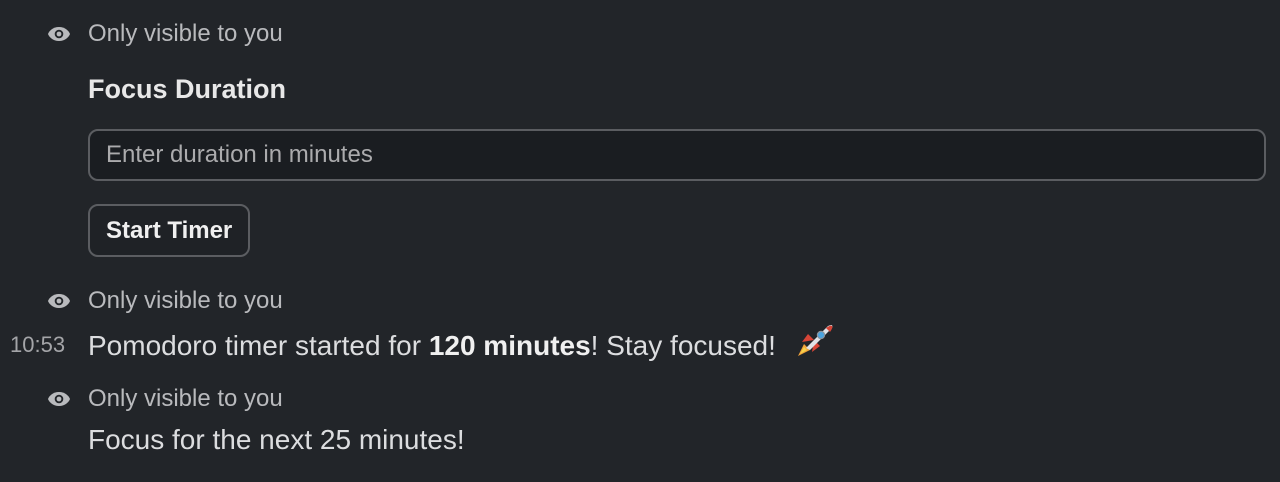 This screenshot has width=1280, height=482. What do you see at coordinates (814, 343) in the screenshot?
I see `rocket-icon` at bounding box center [814, 343].